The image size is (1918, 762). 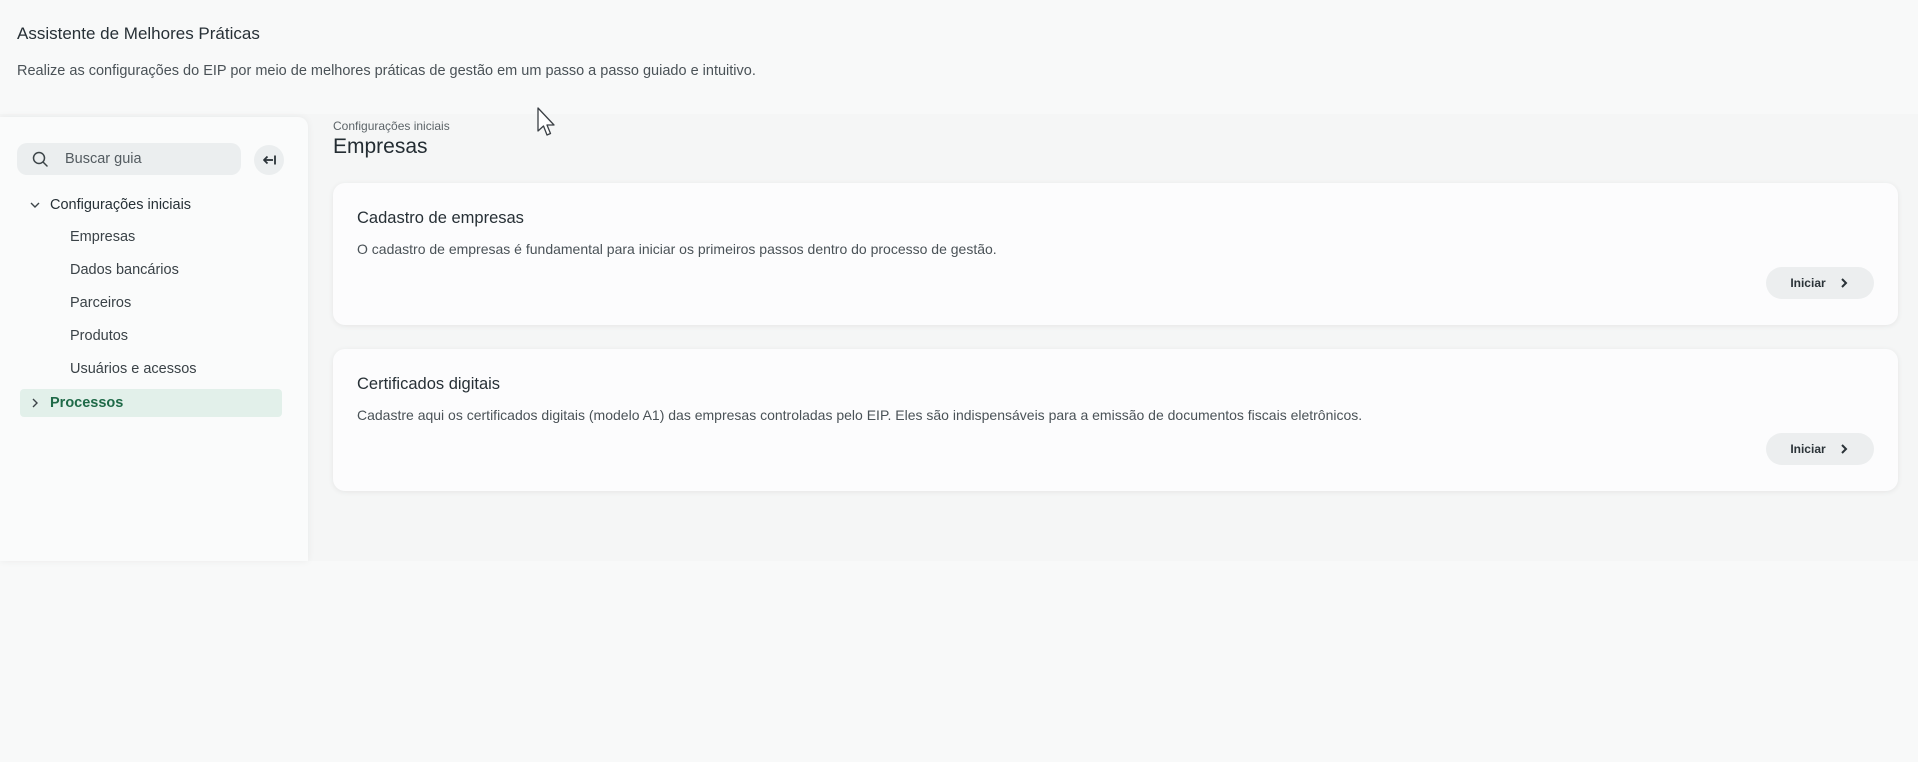 What do you see at coordinates (99, 336) in the screenshot?
I see `sidebar-item-produtos: Produtos` at bounding box center [99, 336].